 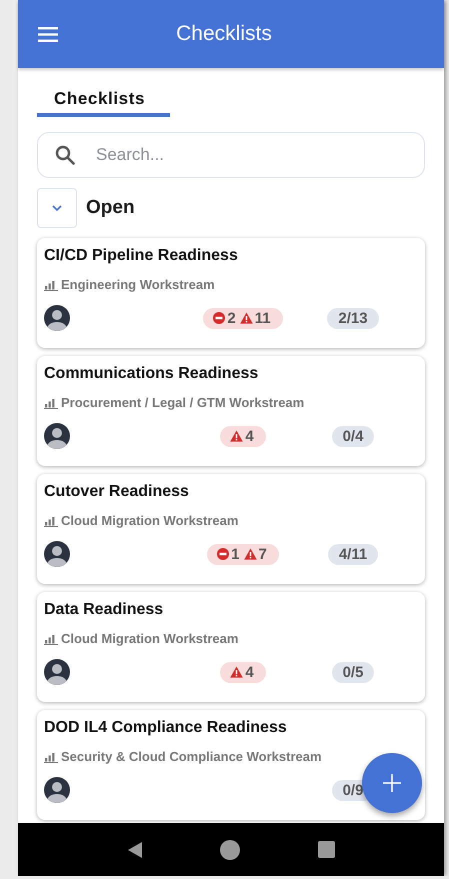 What do you see at coordinates (110, 208) in the screenshot?
I see `section-title: Open` at bounding box center [110, 208].